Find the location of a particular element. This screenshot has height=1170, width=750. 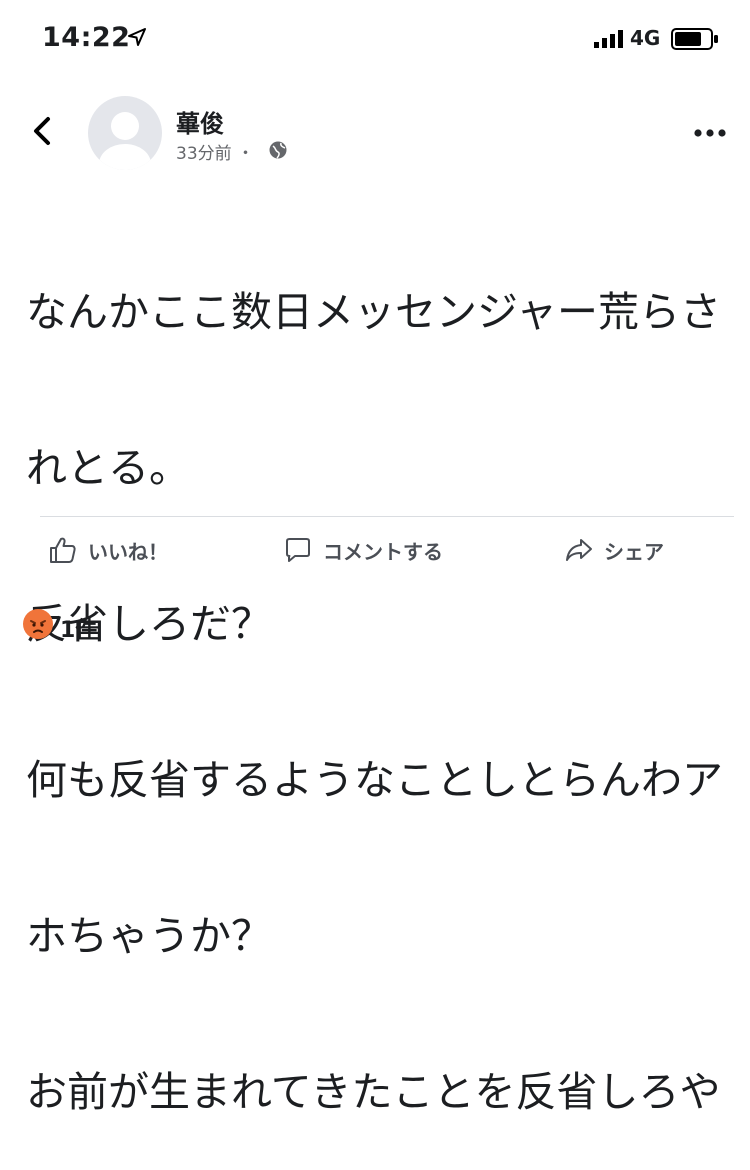

network-type: 4G is located at coordinates (645, 38).